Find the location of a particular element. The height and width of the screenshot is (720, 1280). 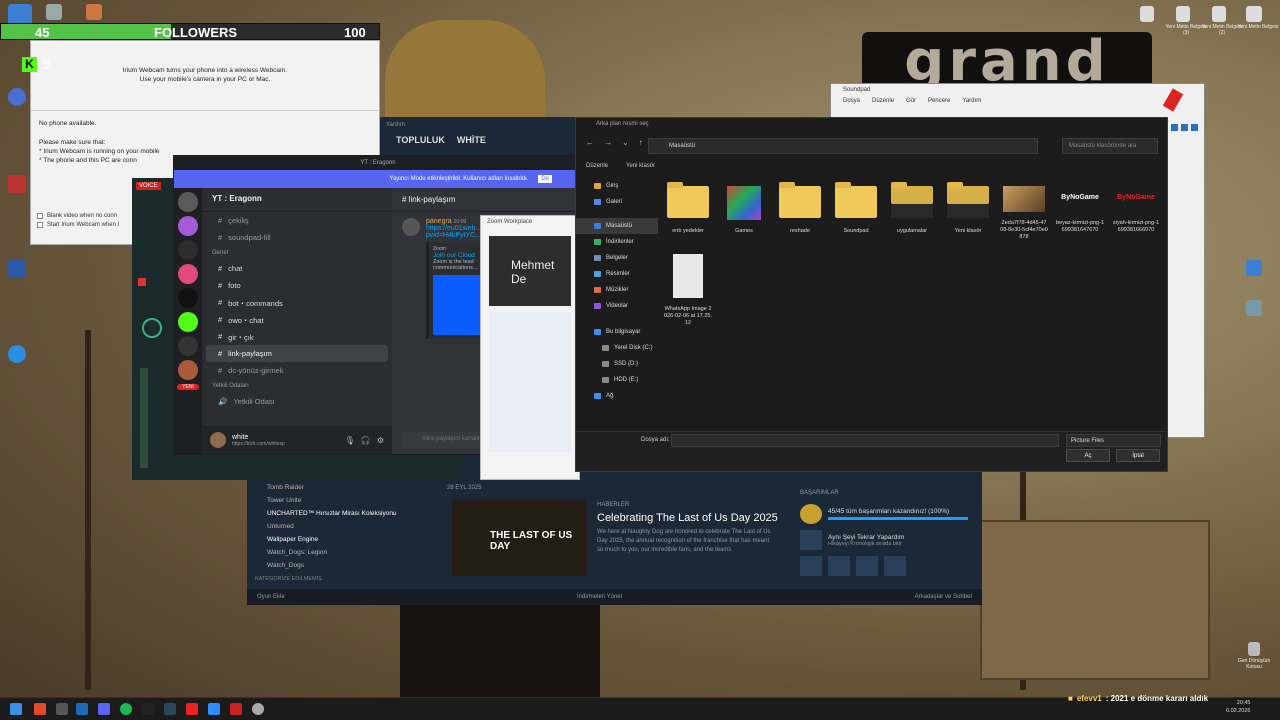

file-item: ByNoGame siyah-kirmizi-png-1699381666070 is located at coordinates (1136, 210).